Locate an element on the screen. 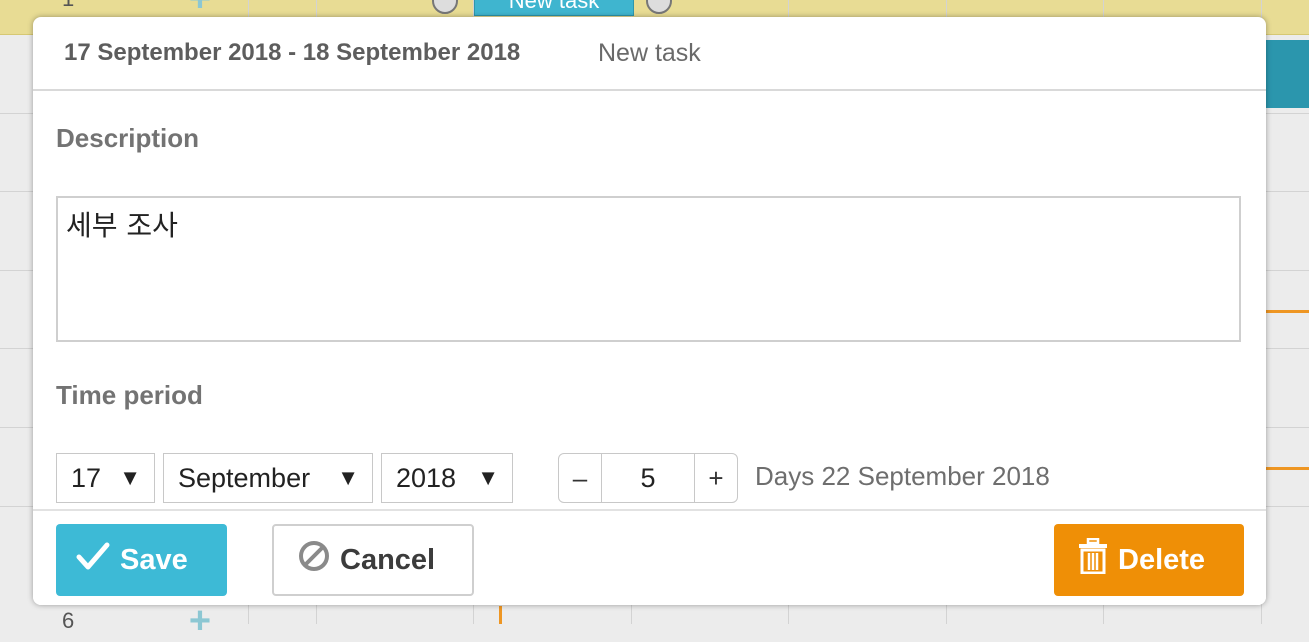 Image resolution: width=1309 pixels, height=642 pixels. year-select: 2018 ▼ is located at coordinates (447, 478).